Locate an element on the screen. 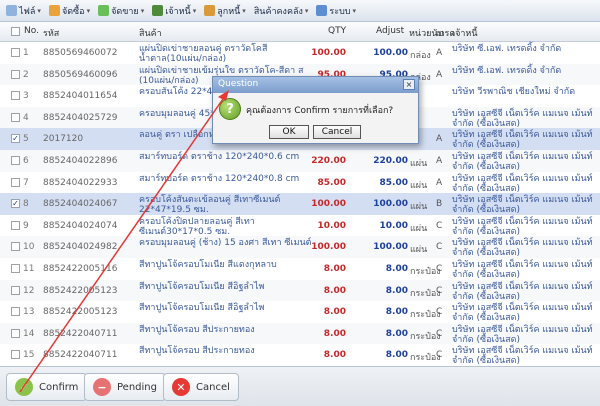  row-number: 12 is located at coordinates (29, 290).